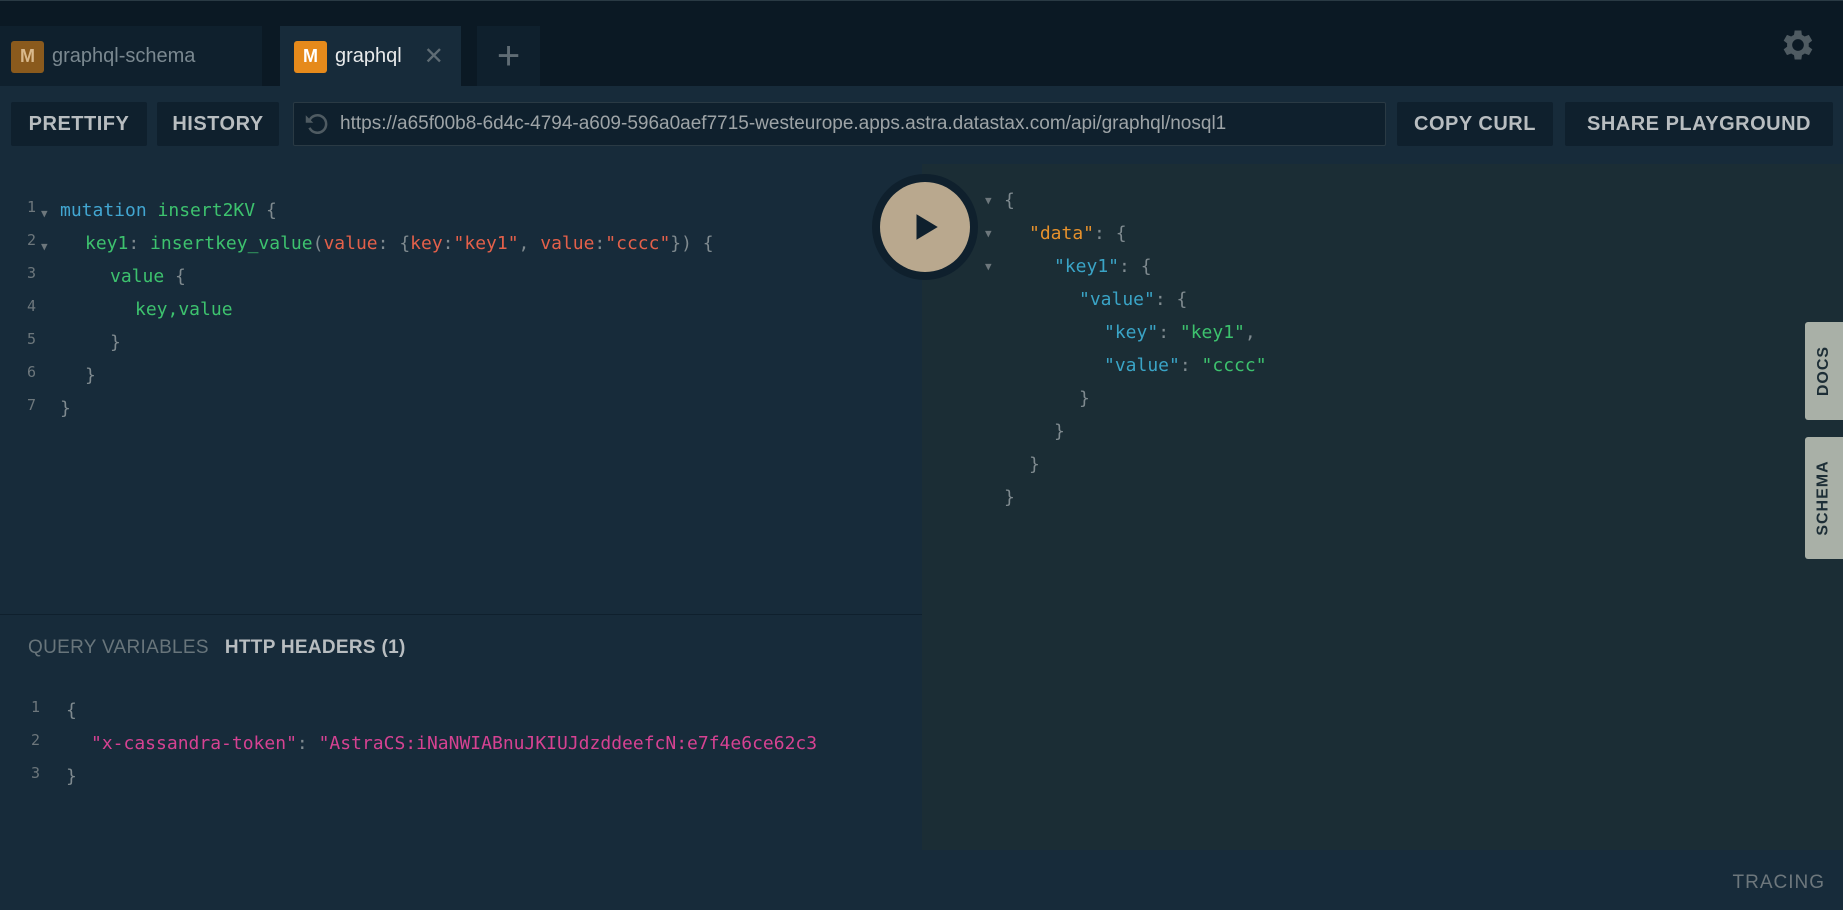 The image size is (1843, 910). Describe the element at coordinates (1212, 332) in the screenshot. I see `json-value: "key1"` at that location.